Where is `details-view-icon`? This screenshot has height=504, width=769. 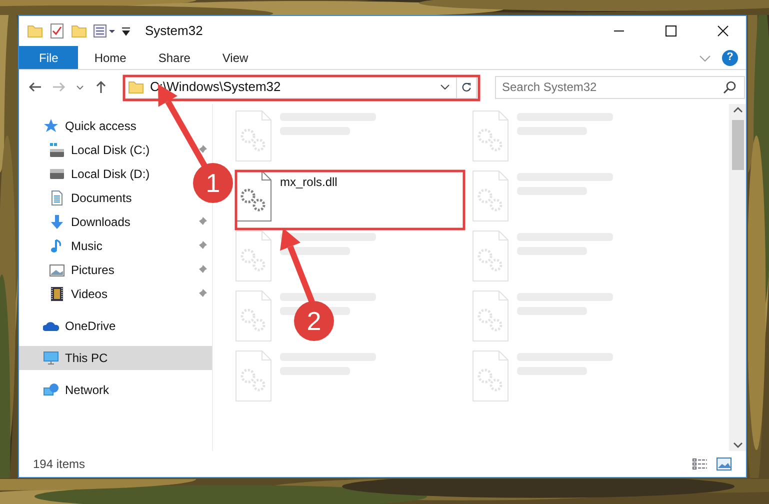 details-view-icon is located at coordinates (700, 464).